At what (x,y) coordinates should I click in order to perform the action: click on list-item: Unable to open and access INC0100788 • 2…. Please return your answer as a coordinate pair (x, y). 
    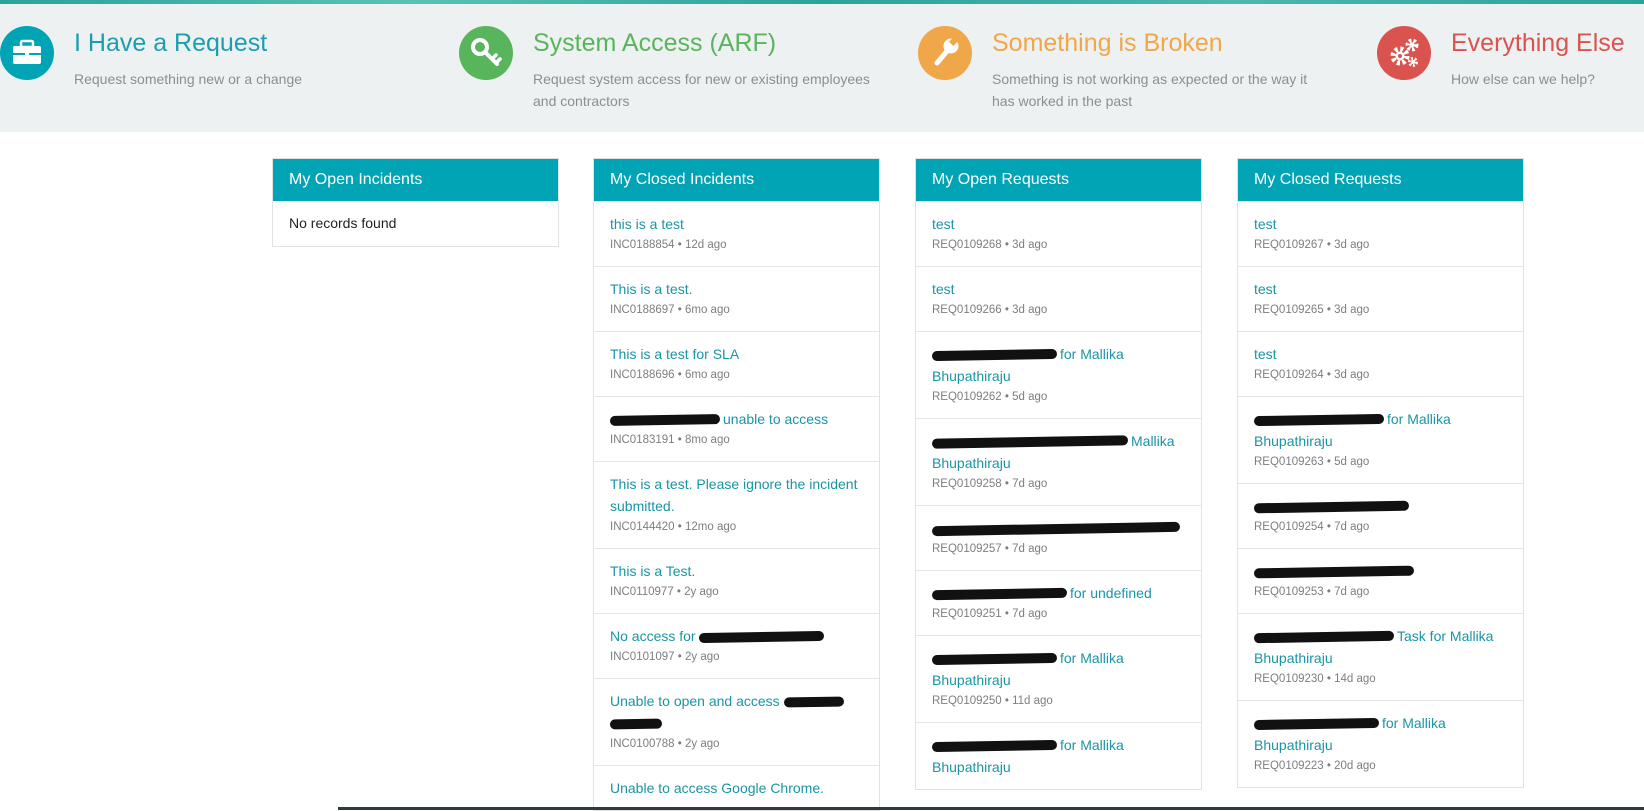
    Looking at the image, I should click on (736, 721).